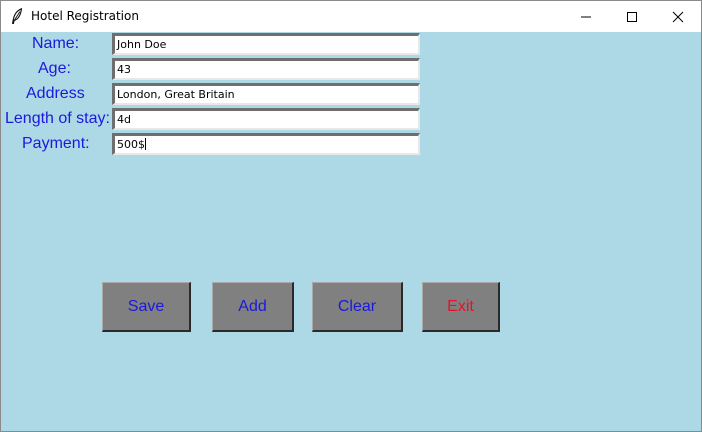 The image size is (702, 432). Describe the element at coordinates (57, 118) in the screenshot. I see `length-of-stay-label: Length of stay:` at that location.